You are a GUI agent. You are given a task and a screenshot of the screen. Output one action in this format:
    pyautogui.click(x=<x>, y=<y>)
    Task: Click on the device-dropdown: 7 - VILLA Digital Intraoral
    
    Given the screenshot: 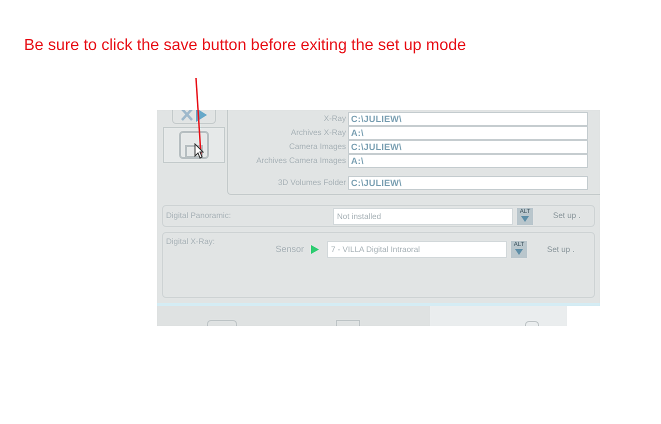 What is the action you would take?
    pyautogui.click(x=417, y=249)
    